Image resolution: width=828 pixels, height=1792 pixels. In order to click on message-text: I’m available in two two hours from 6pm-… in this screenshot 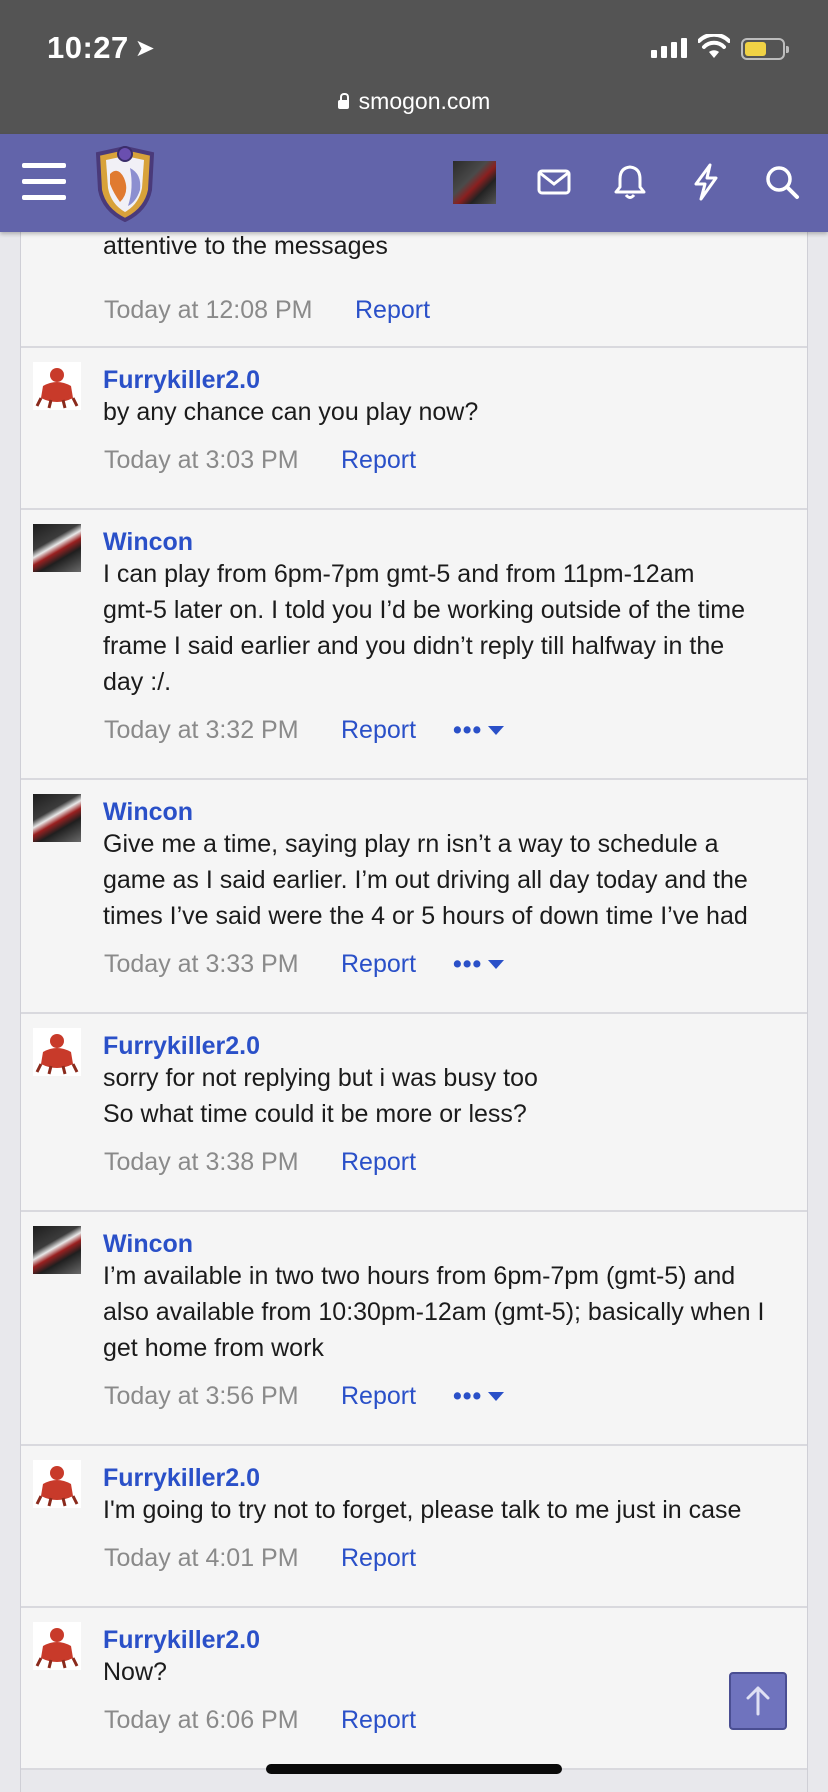, I will do `click(434, 1312)`.